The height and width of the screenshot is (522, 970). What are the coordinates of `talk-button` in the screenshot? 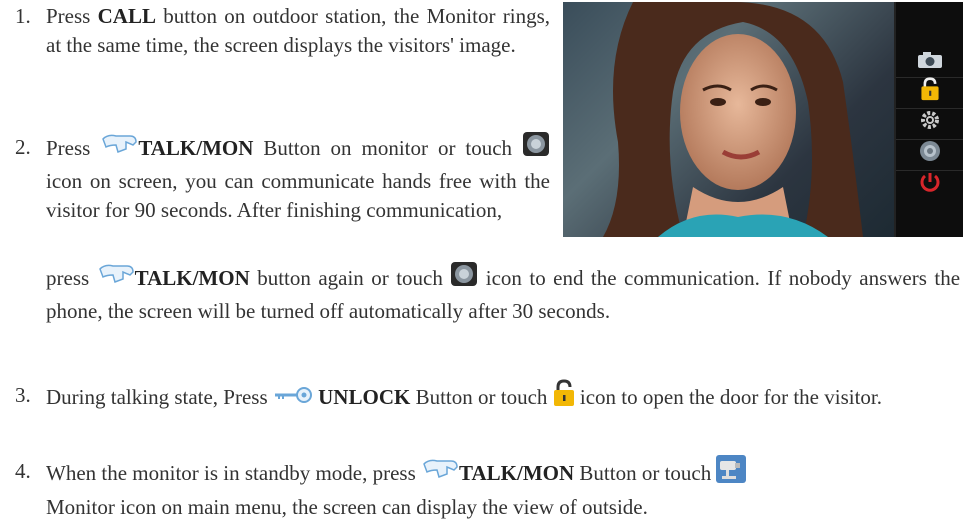 It's located at (929, 155).